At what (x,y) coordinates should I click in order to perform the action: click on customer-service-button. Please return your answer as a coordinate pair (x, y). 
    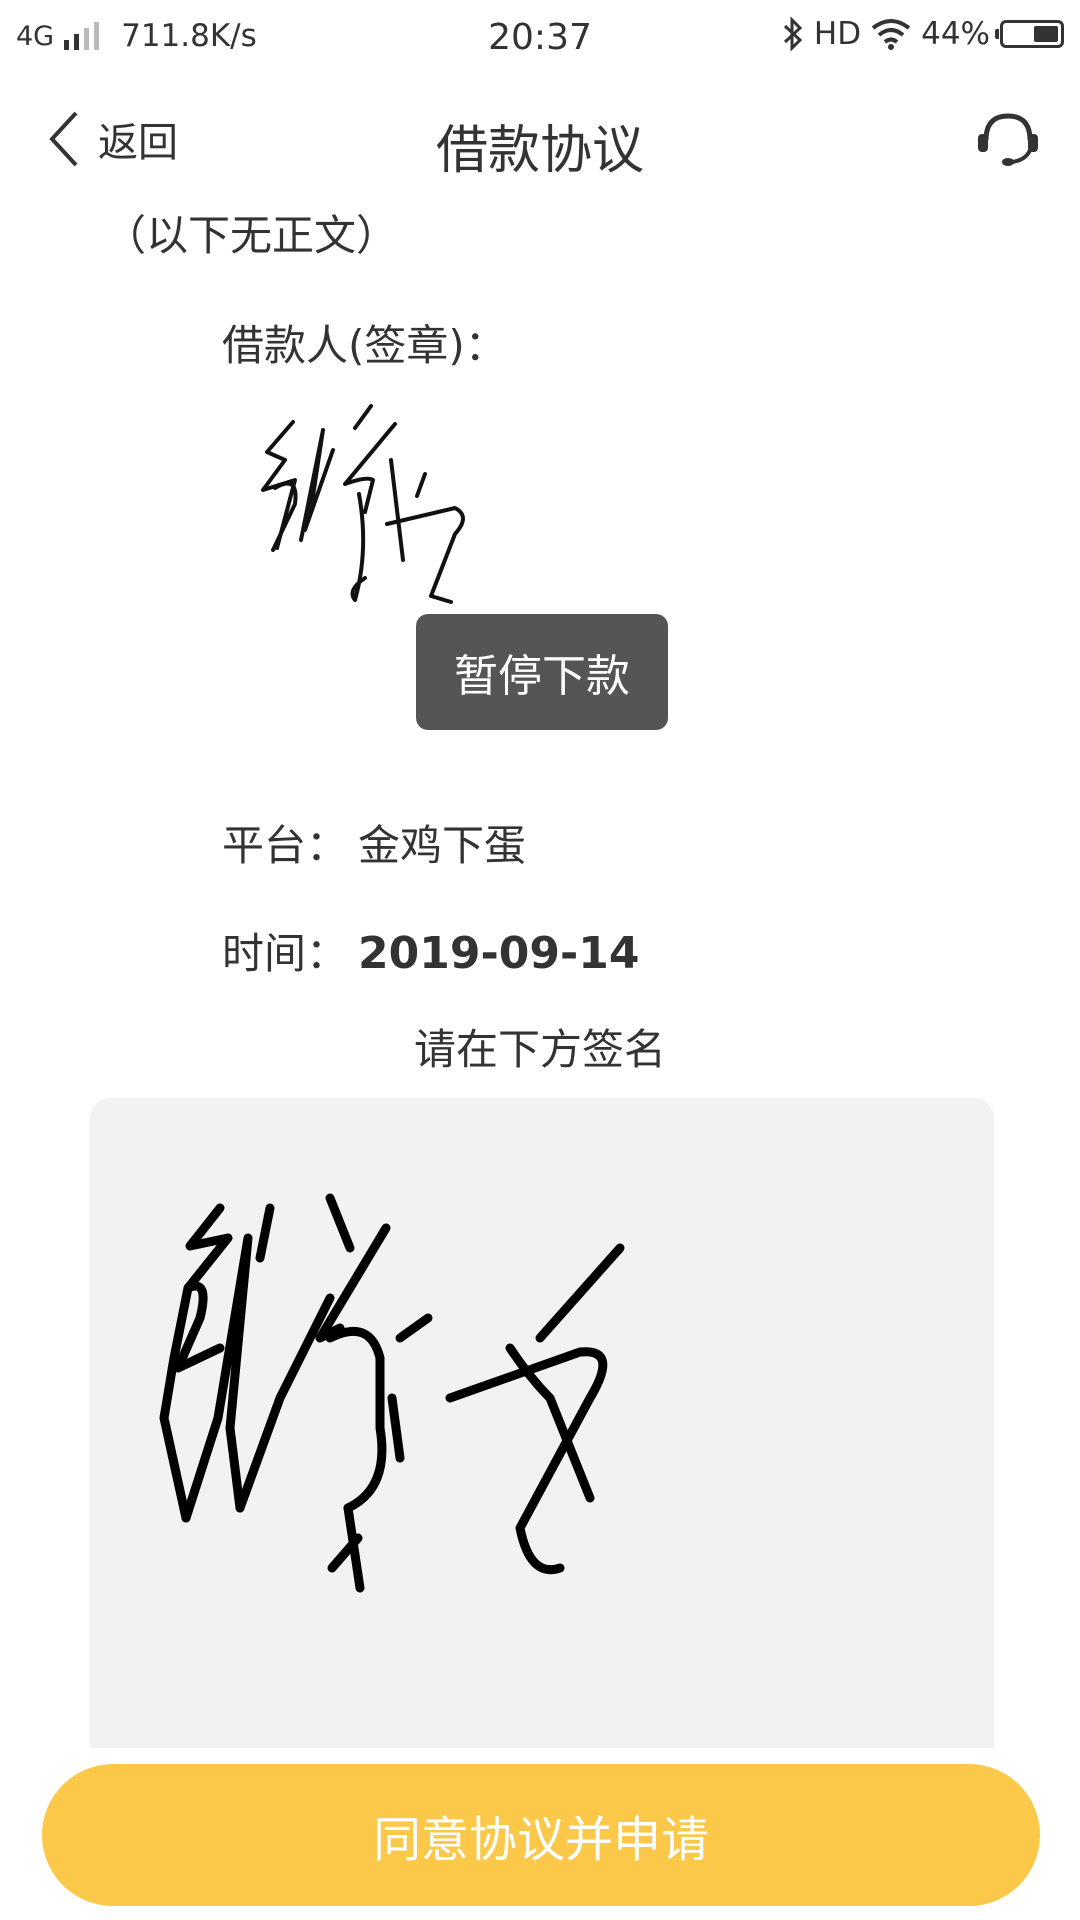
    Looking at the image, I should click on (1008, 142).